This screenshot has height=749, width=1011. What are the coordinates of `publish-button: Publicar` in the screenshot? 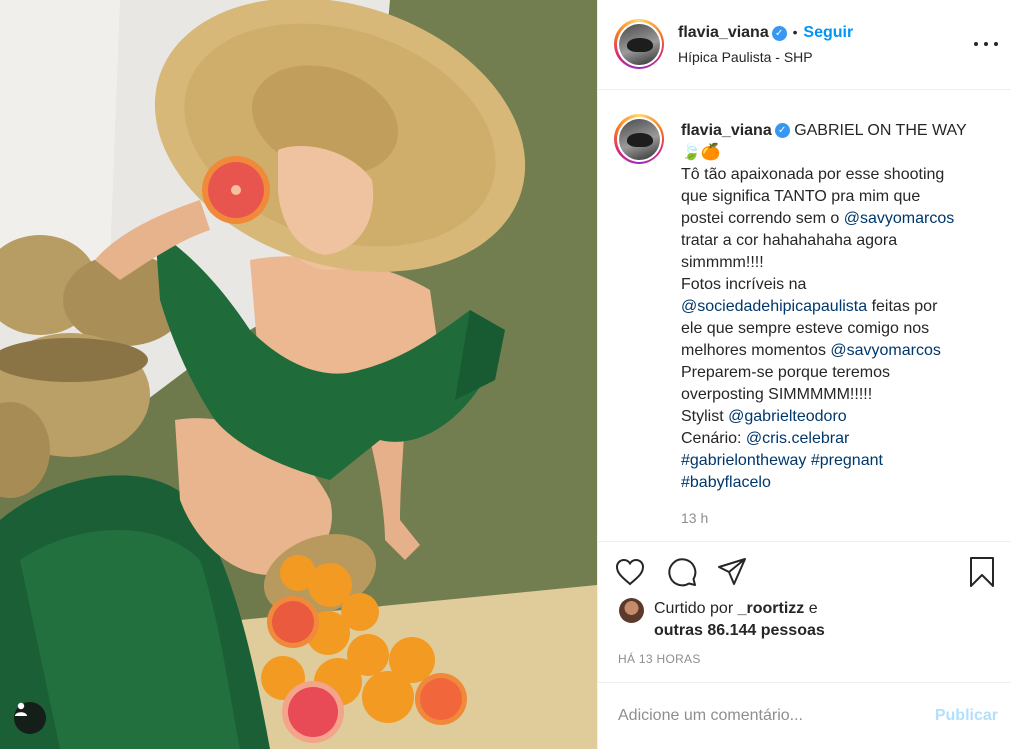 It's located at (966, 716).